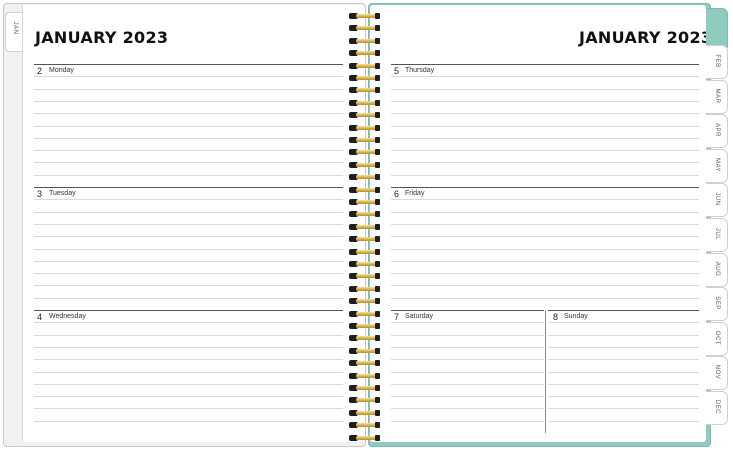 The height and width of the screenshot is (450, 733). I want to click on day-name: Saturday, so click(419, 316).